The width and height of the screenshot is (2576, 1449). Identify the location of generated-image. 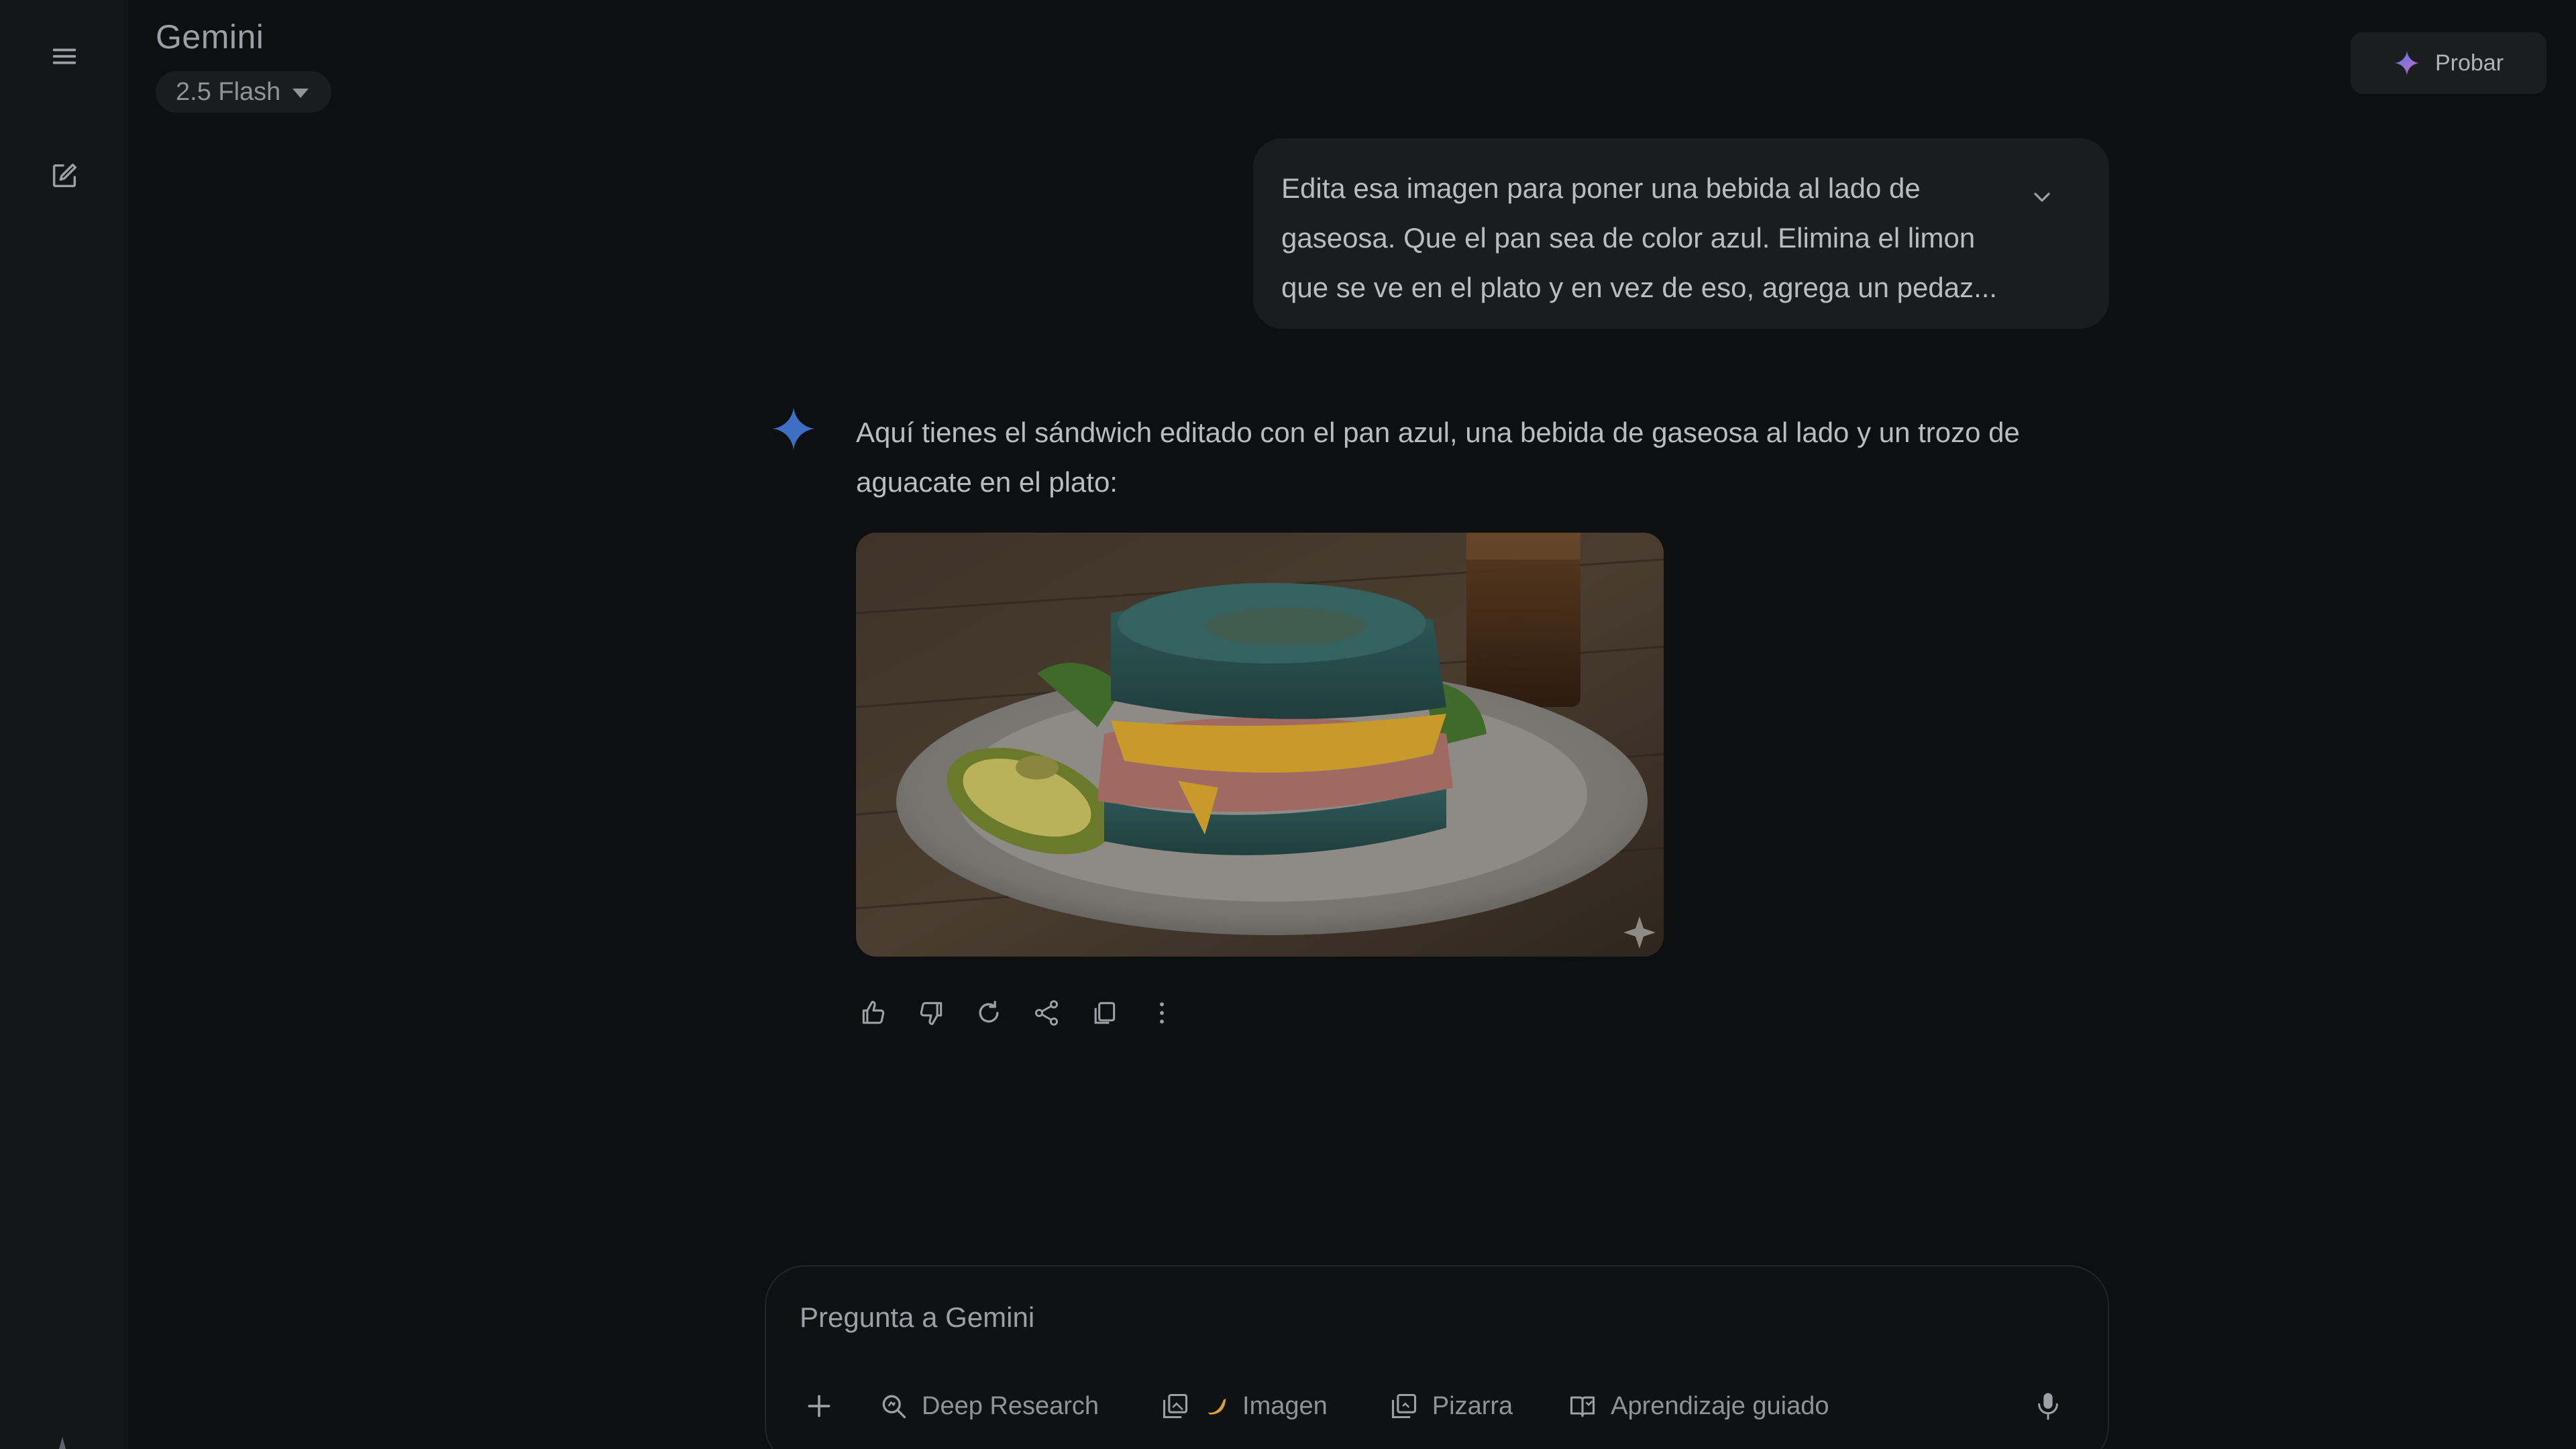
(1260, 745).